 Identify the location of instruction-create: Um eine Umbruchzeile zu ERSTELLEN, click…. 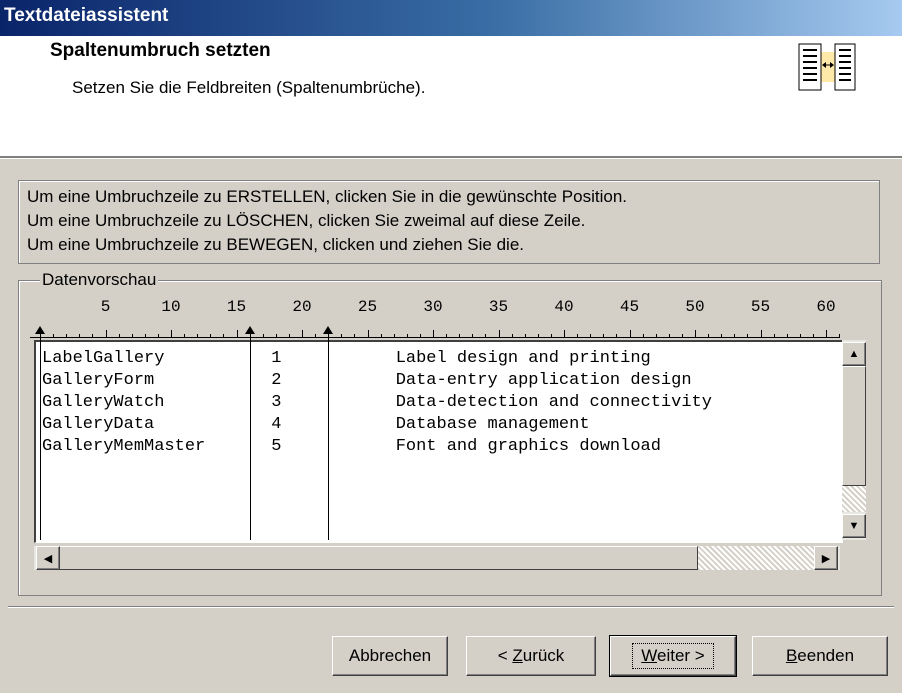
(327, 196).